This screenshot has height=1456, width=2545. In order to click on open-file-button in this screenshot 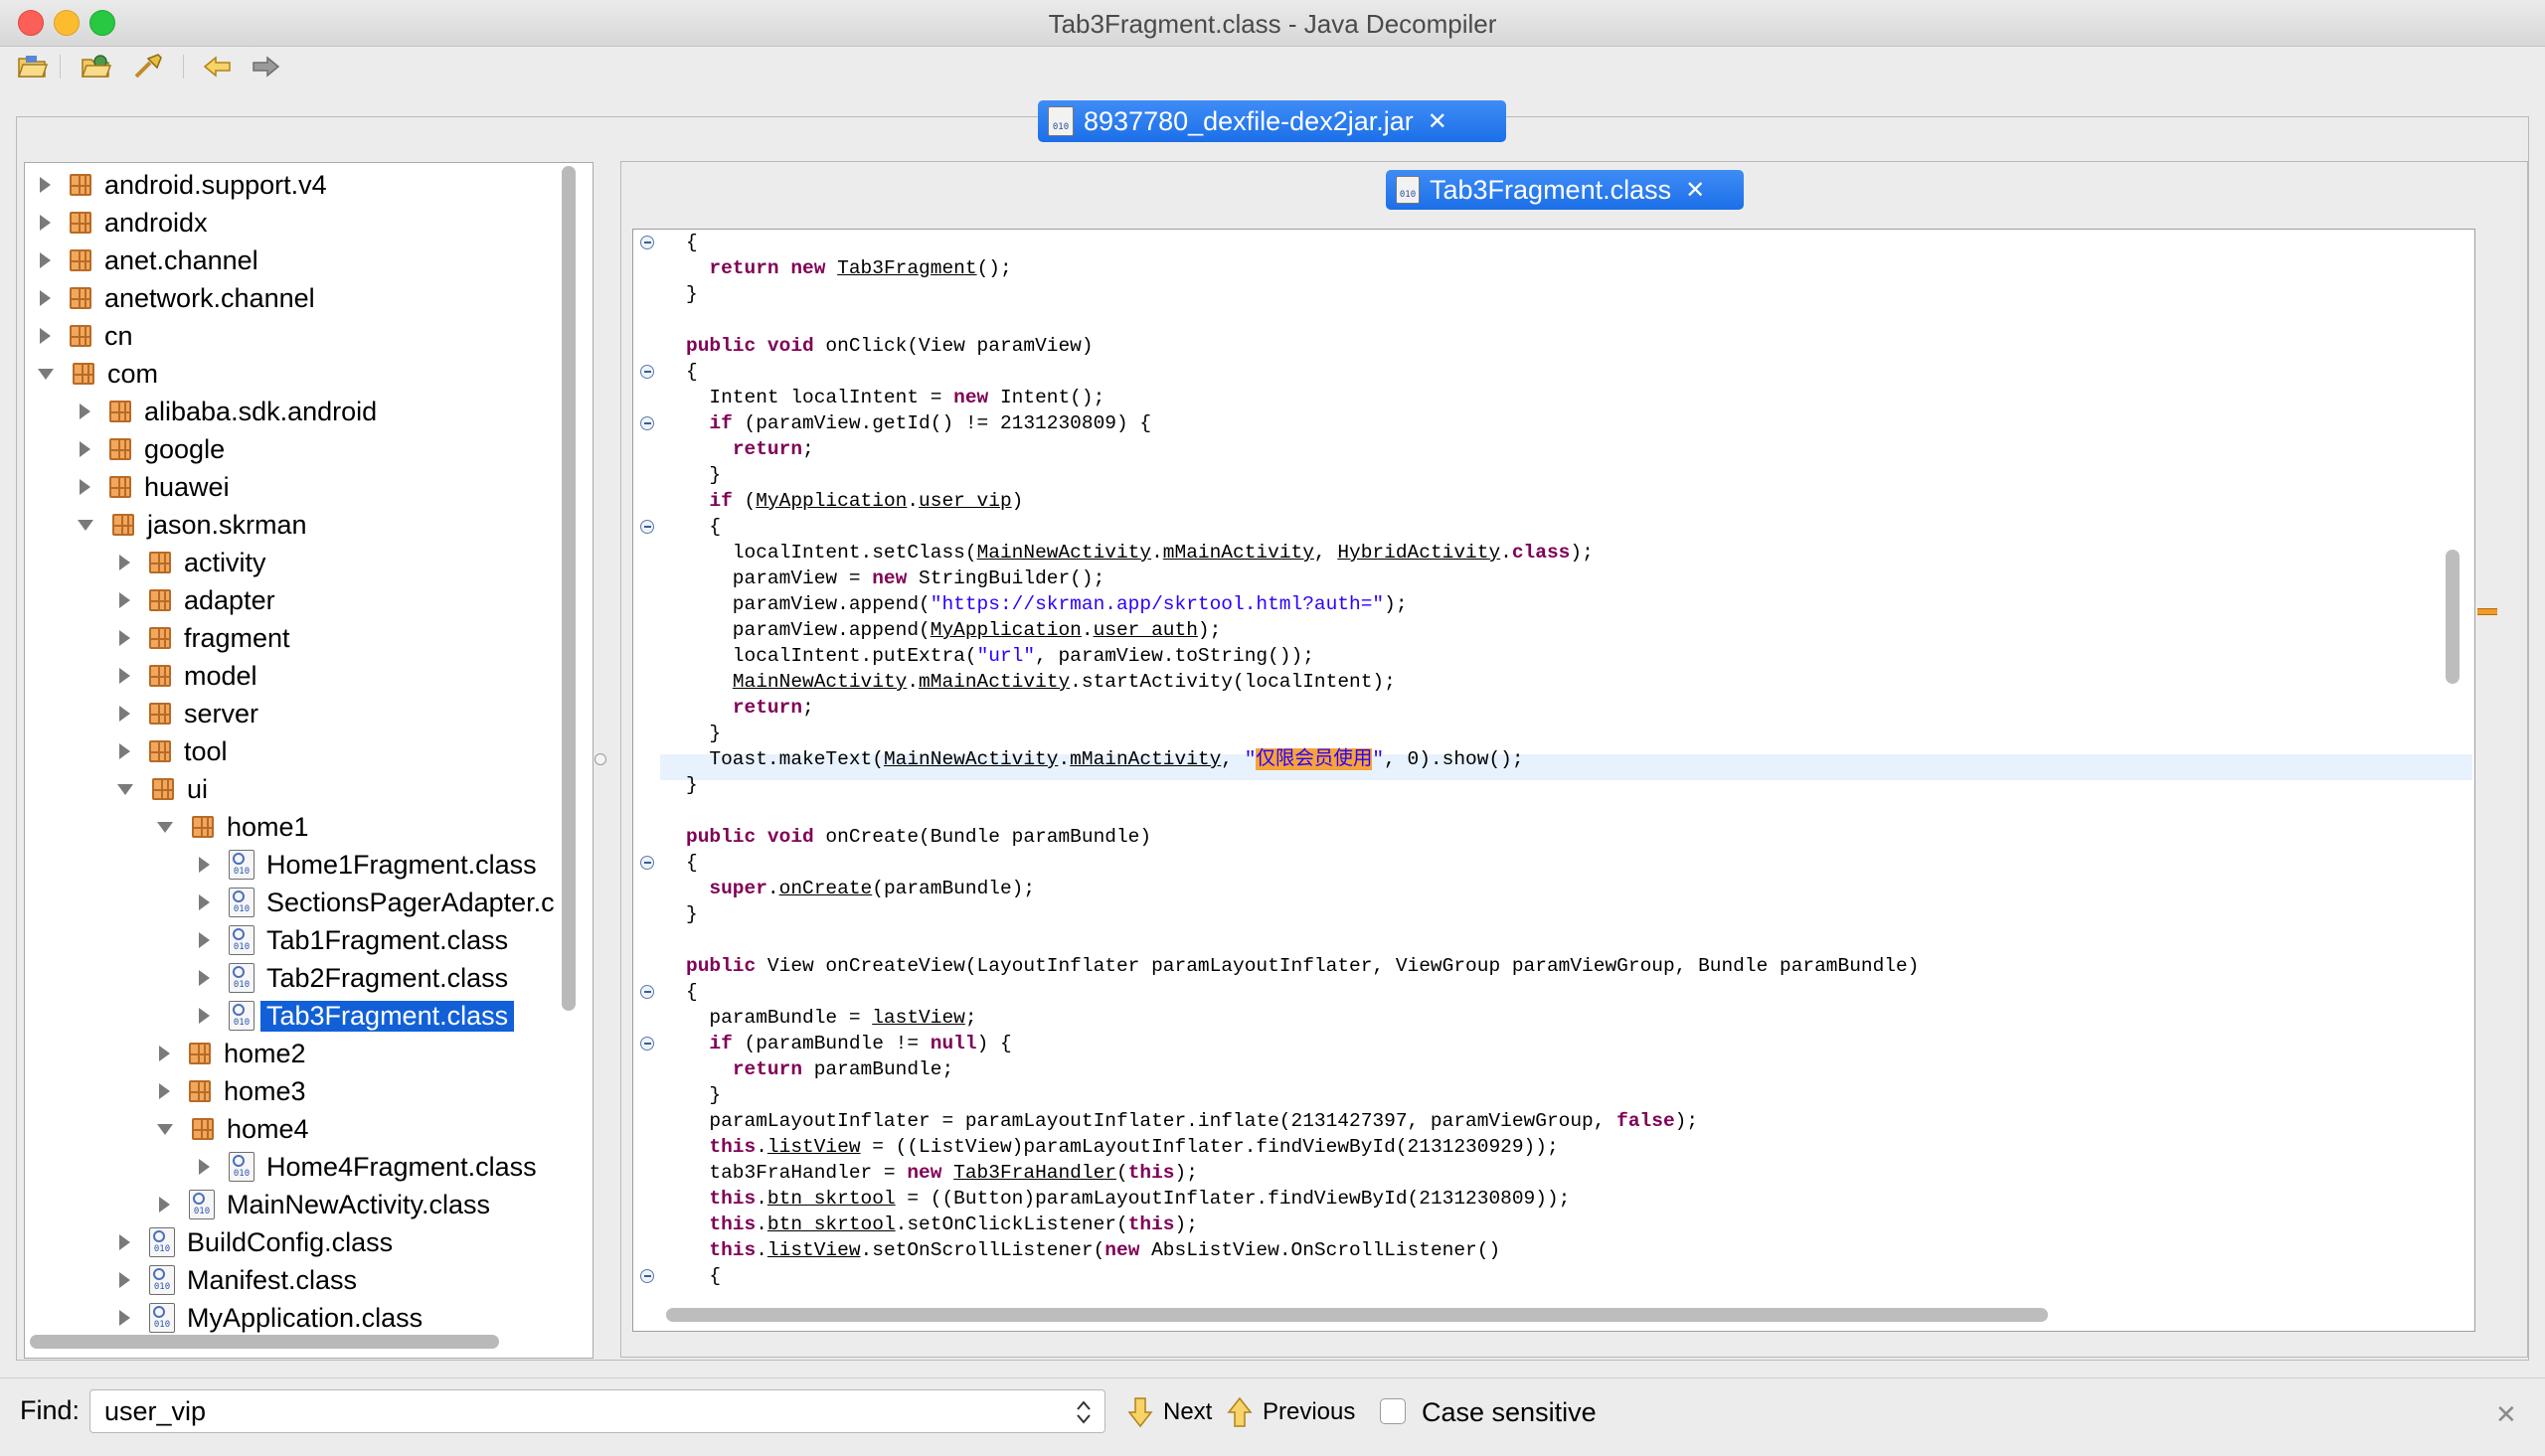, I will do `click(33, 66)`.